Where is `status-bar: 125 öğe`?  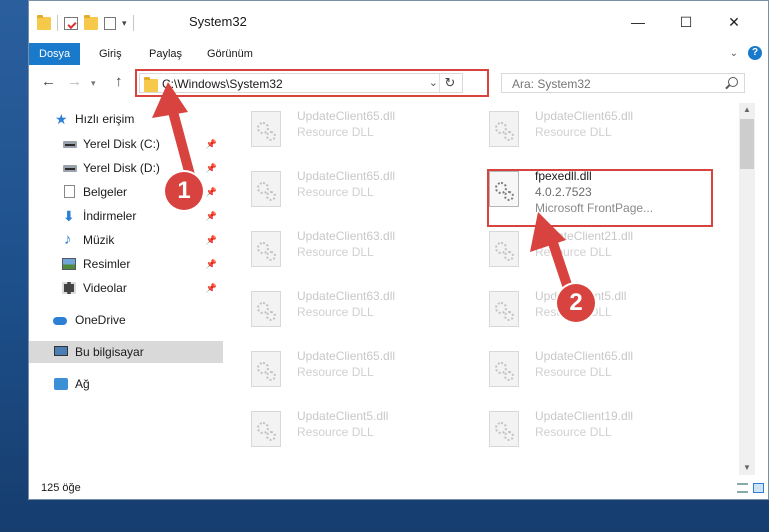 status-bar: 125 öğe is located at coordinates (398, 488).